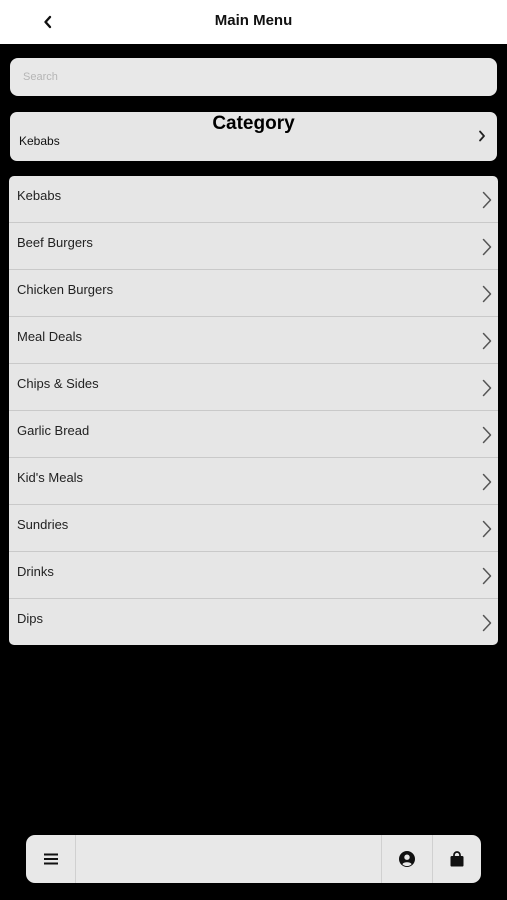  I want to click on list-item-drinks: Drinks, so click(253, 575).